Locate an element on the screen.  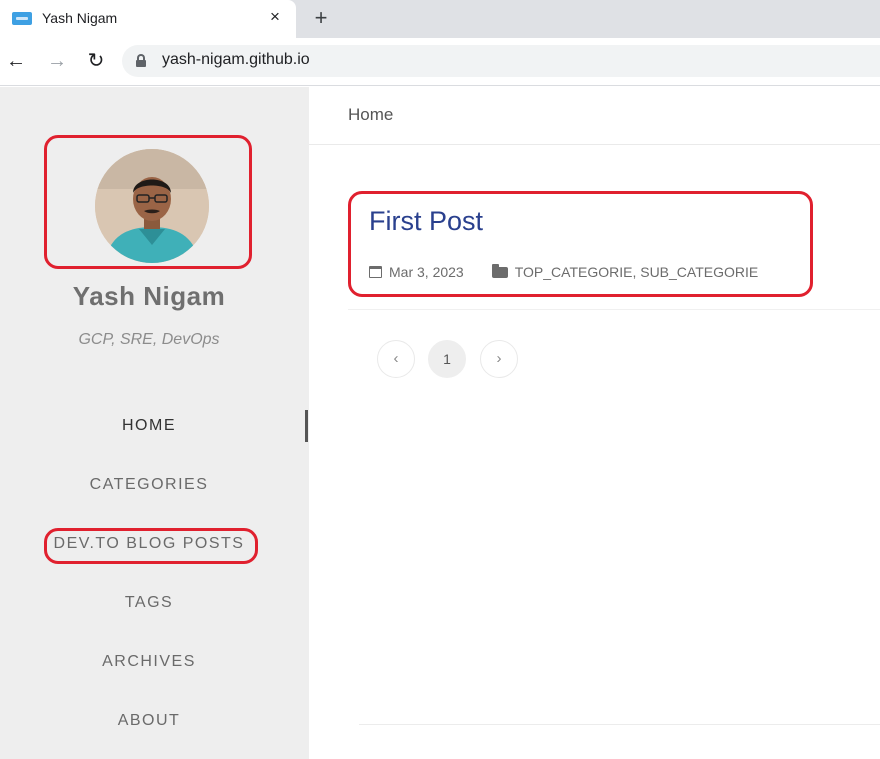
menu-item-archives: ARCHIVES is located at coordinates (149, 662).